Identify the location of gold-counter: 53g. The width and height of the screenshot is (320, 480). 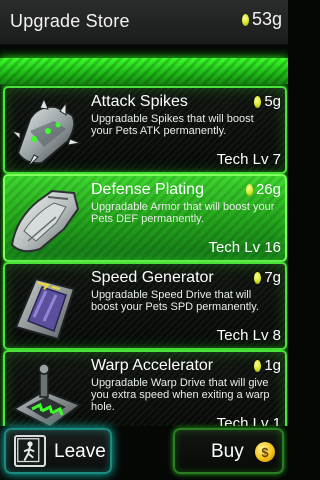
(261, 19).